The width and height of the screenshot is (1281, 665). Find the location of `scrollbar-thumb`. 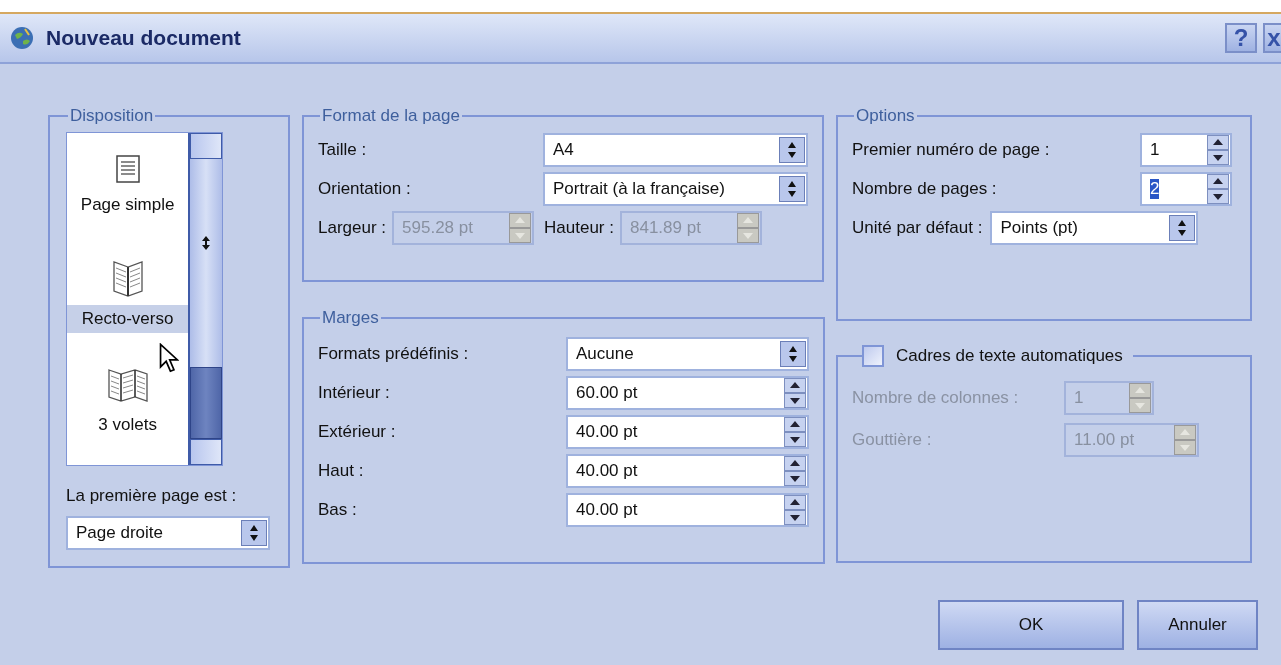

scrollbar-thumb is located at coordinates (206, 403).